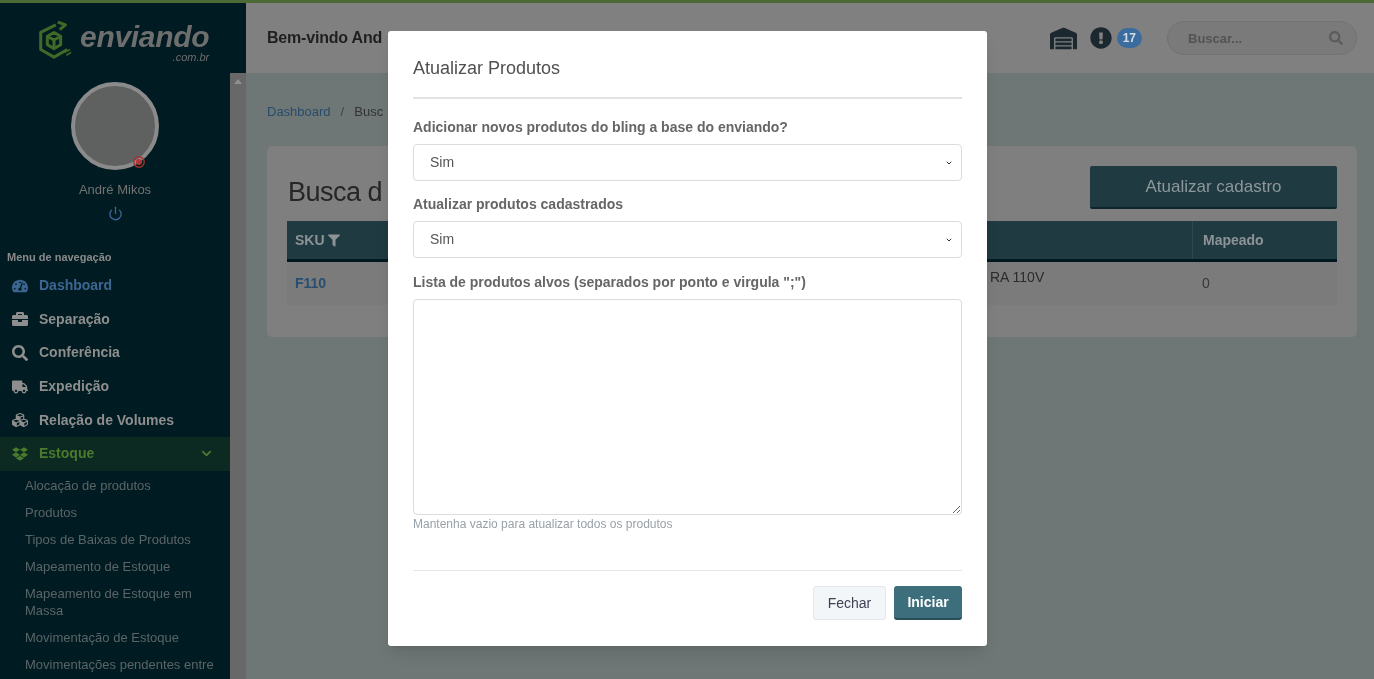 The height and width of the screenshot is (679, 1374). What do you see at coordinates (299, 112) in the screenshot?
I see `breadcrumb-link: Dashboard` at bounding box center [299, 112].